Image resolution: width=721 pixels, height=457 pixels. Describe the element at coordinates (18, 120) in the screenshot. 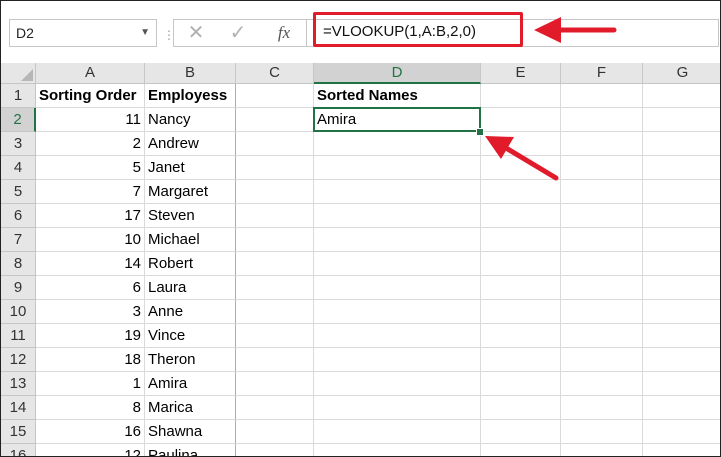

I see `row-header-2: 2` at that location.